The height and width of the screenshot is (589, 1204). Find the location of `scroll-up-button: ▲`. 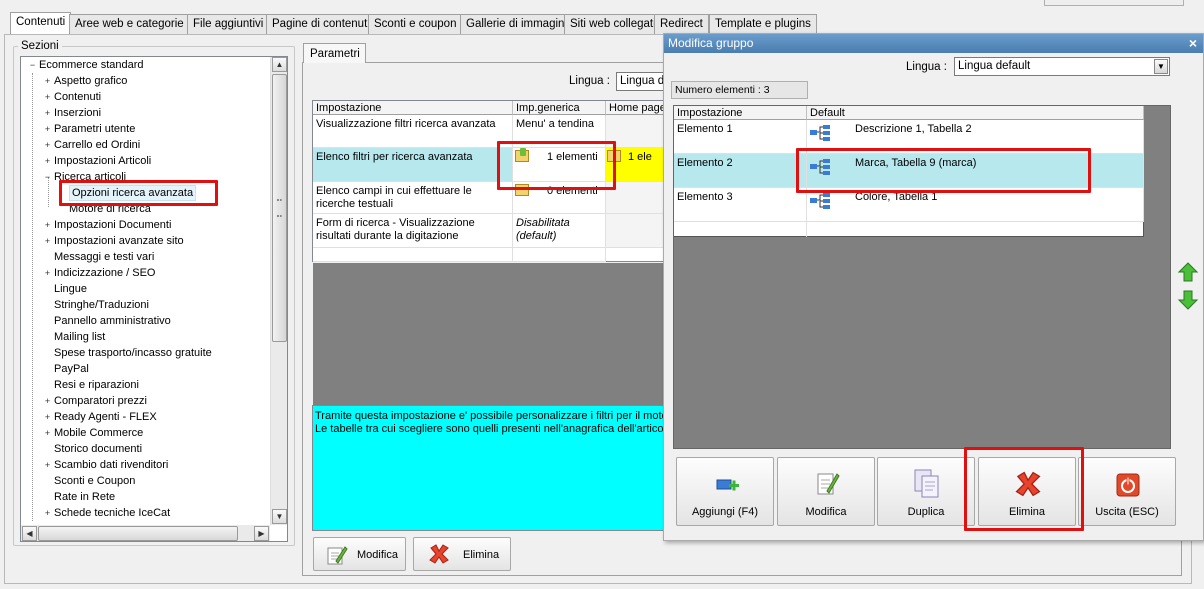

scroll-up-button: ▲ is located at coordinates (279, 64).